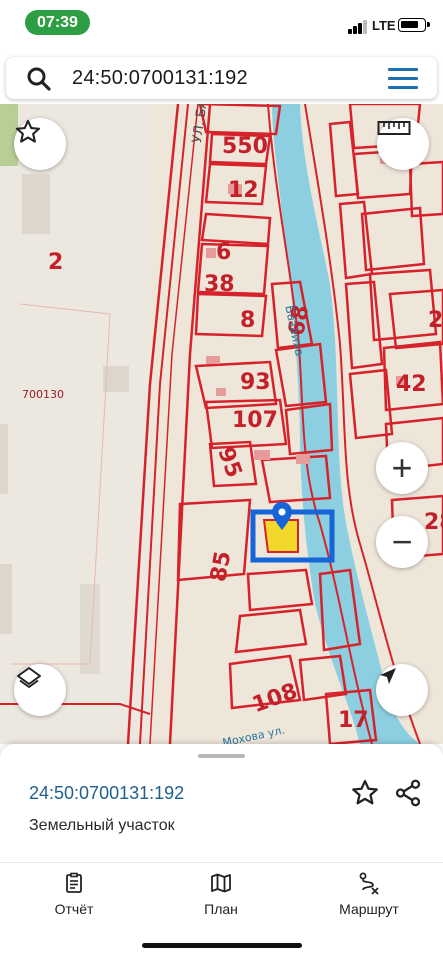  I want to click on tab-report: Отчёт, so click(74, 899).